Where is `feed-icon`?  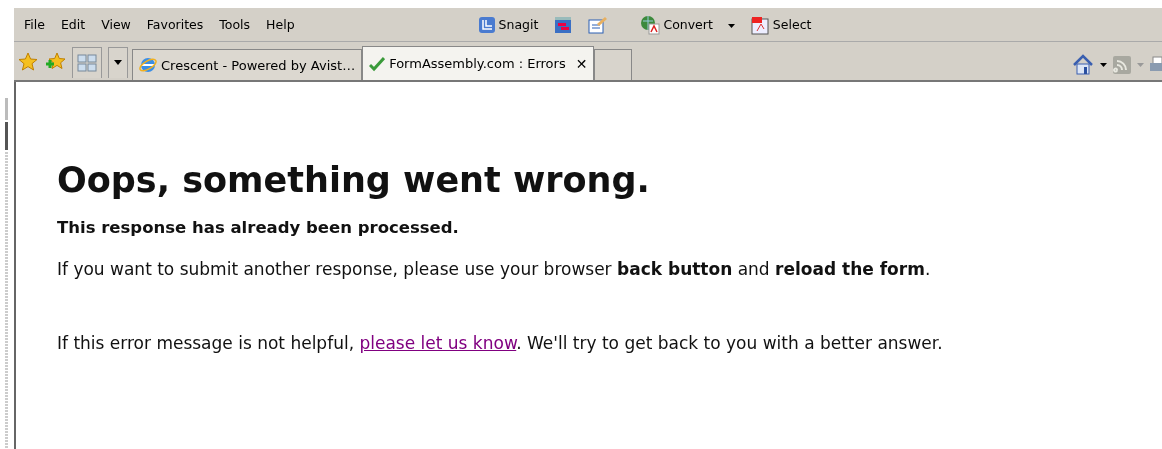 feed-icon is located at coordinates (1122, 65).